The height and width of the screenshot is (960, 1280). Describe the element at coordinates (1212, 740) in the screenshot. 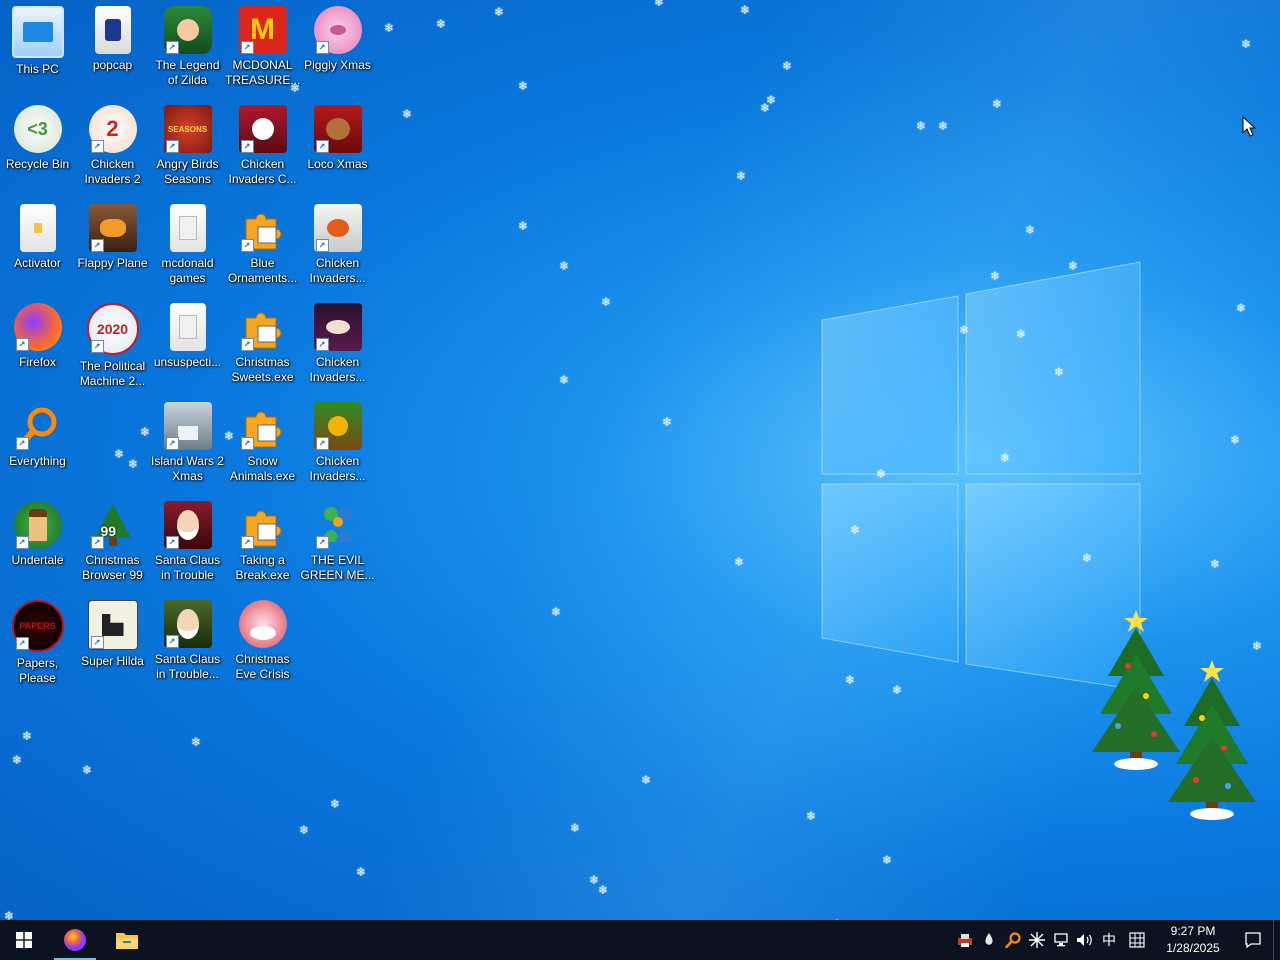

I see `christmas-tree-decoration-right` at that location.